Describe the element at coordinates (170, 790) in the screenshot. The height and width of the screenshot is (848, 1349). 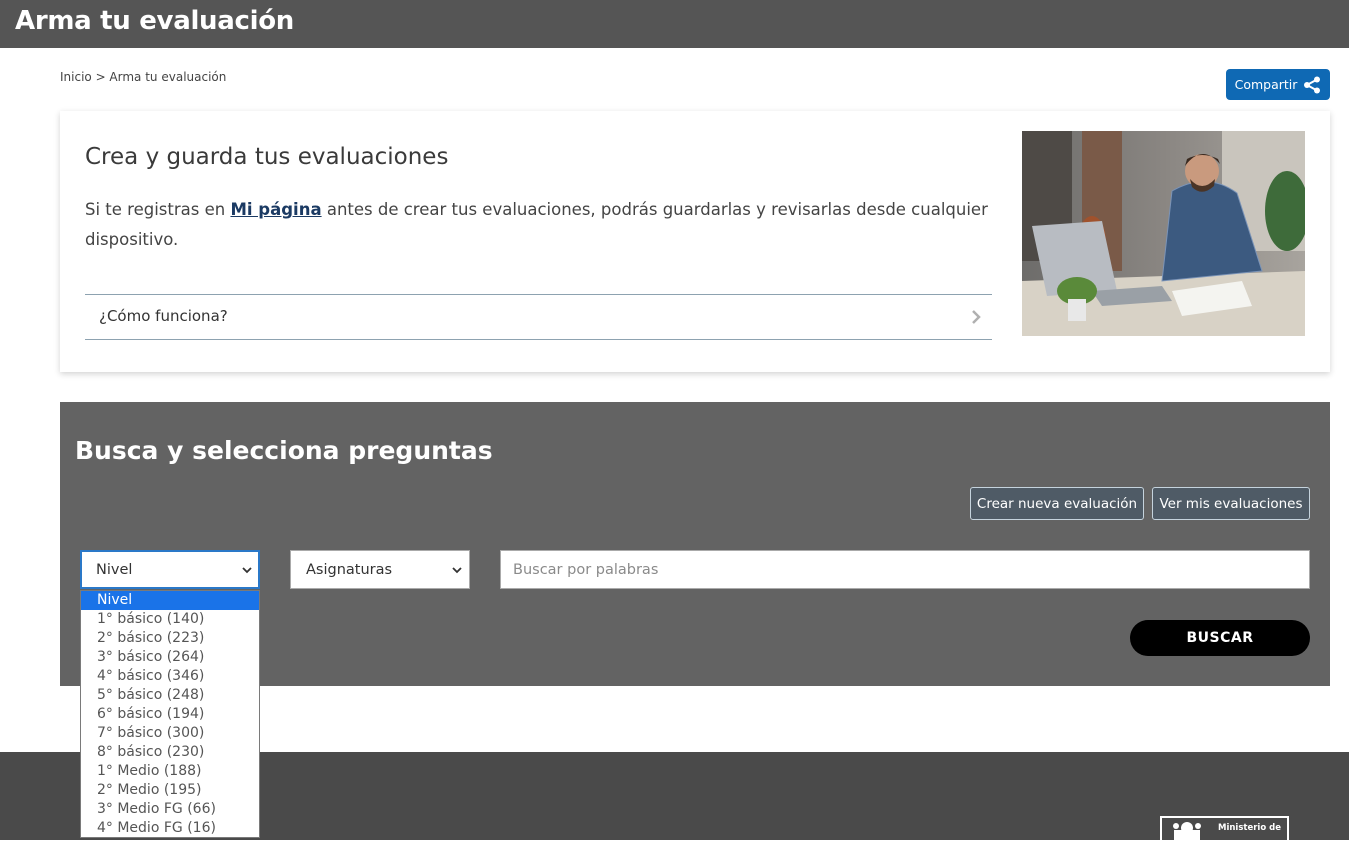
I see `level-option: 2° Medio (195)` at that location.